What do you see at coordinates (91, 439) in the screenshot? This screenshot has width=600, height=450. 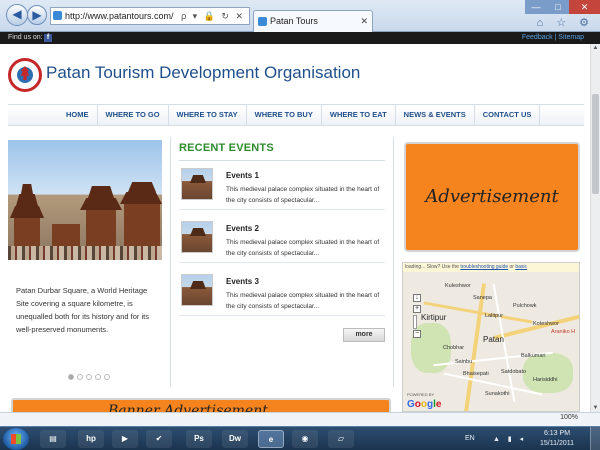 I see `hp-icon: hp` at bounding box center [91, 439].